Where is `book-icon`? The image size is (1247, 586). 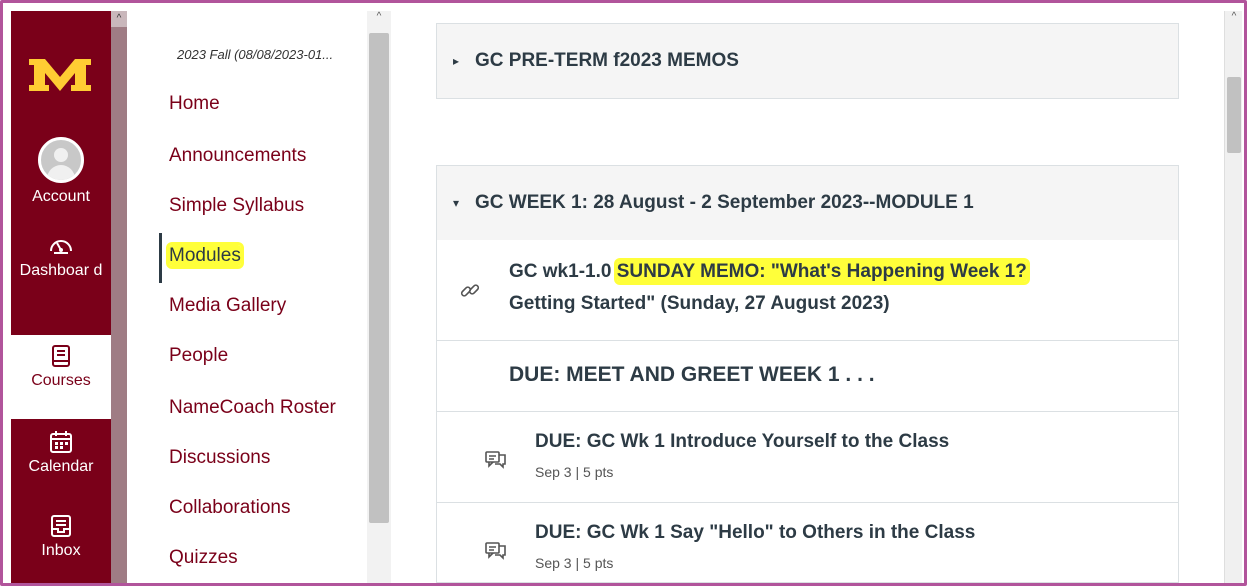 book-icon is located at coordinates (61, 356).